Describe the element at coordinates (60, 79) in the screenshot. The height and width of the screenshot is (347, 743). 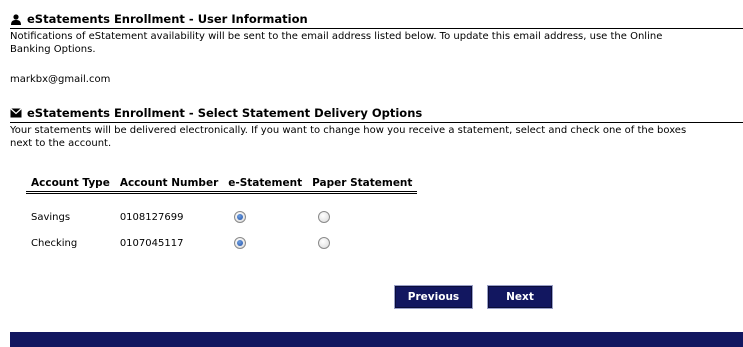
I see `email-address: markbx@gmail.com` at that location.